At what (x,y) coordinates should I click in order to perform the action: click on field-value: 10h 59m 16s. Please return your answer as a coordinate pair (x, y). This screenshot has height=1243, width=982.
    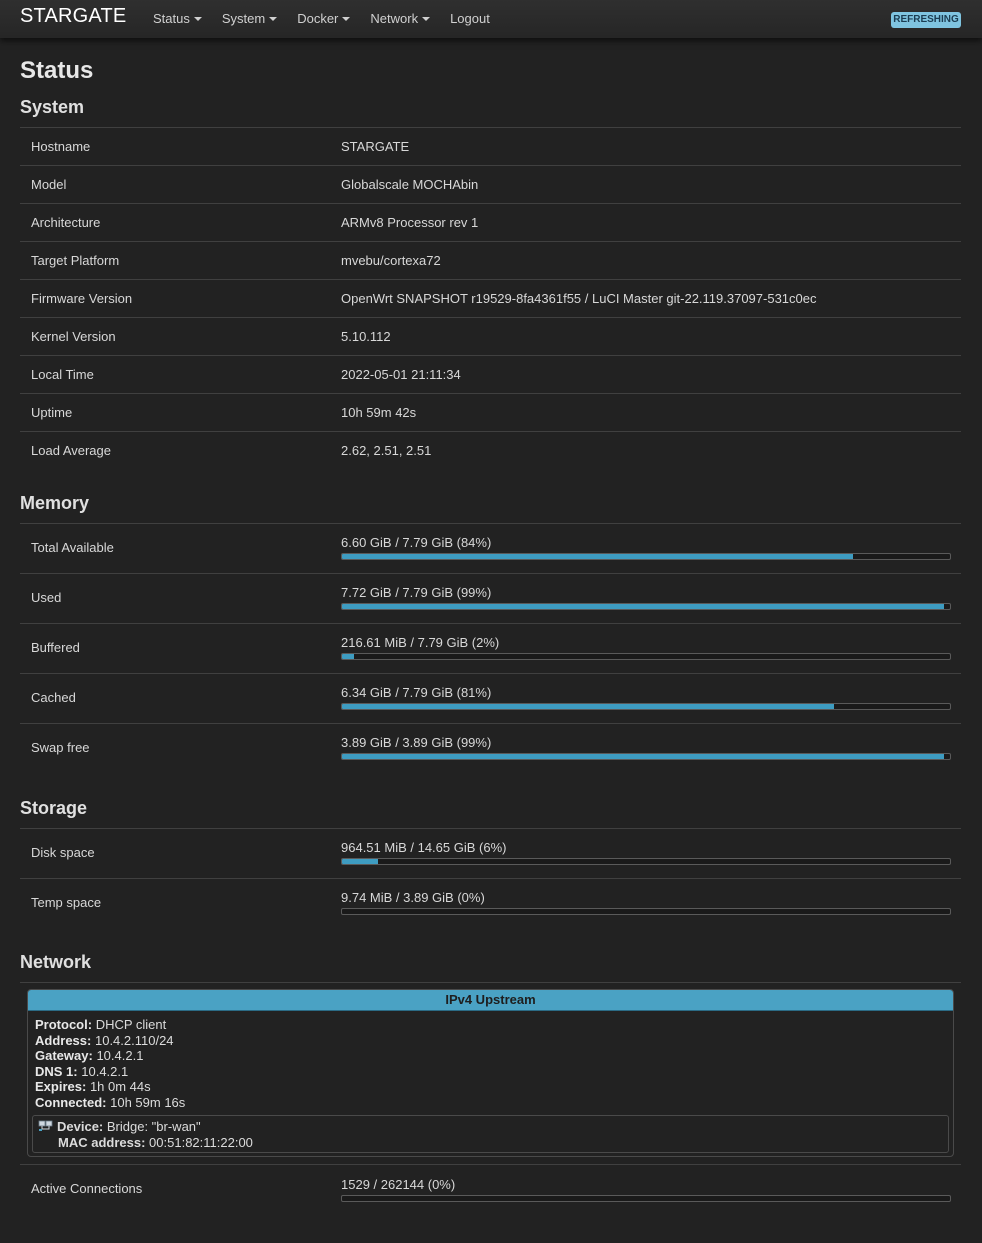
    Looking at the image, I should click on (148, 1102).